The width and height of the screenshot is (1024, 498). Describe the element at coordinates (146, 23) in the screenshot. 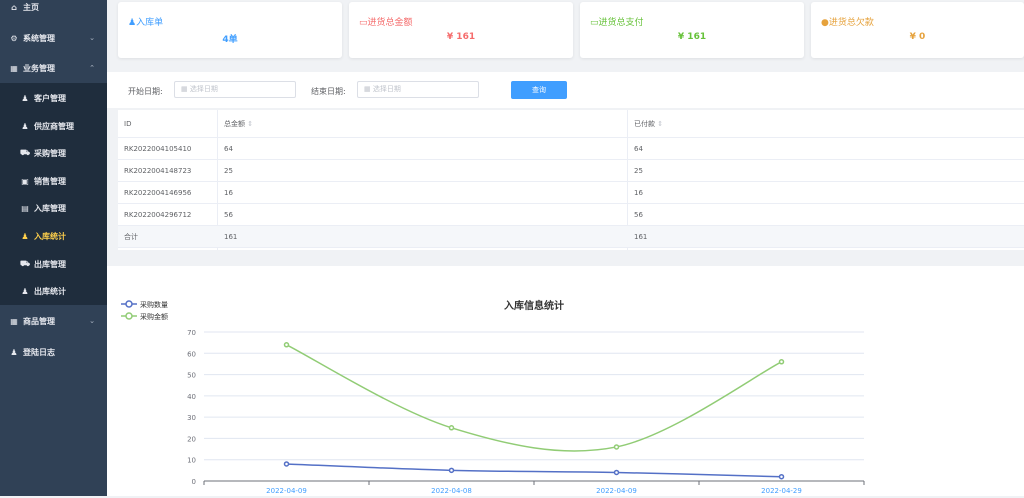

I see `stat-card-title: ♟入库单` at that location.